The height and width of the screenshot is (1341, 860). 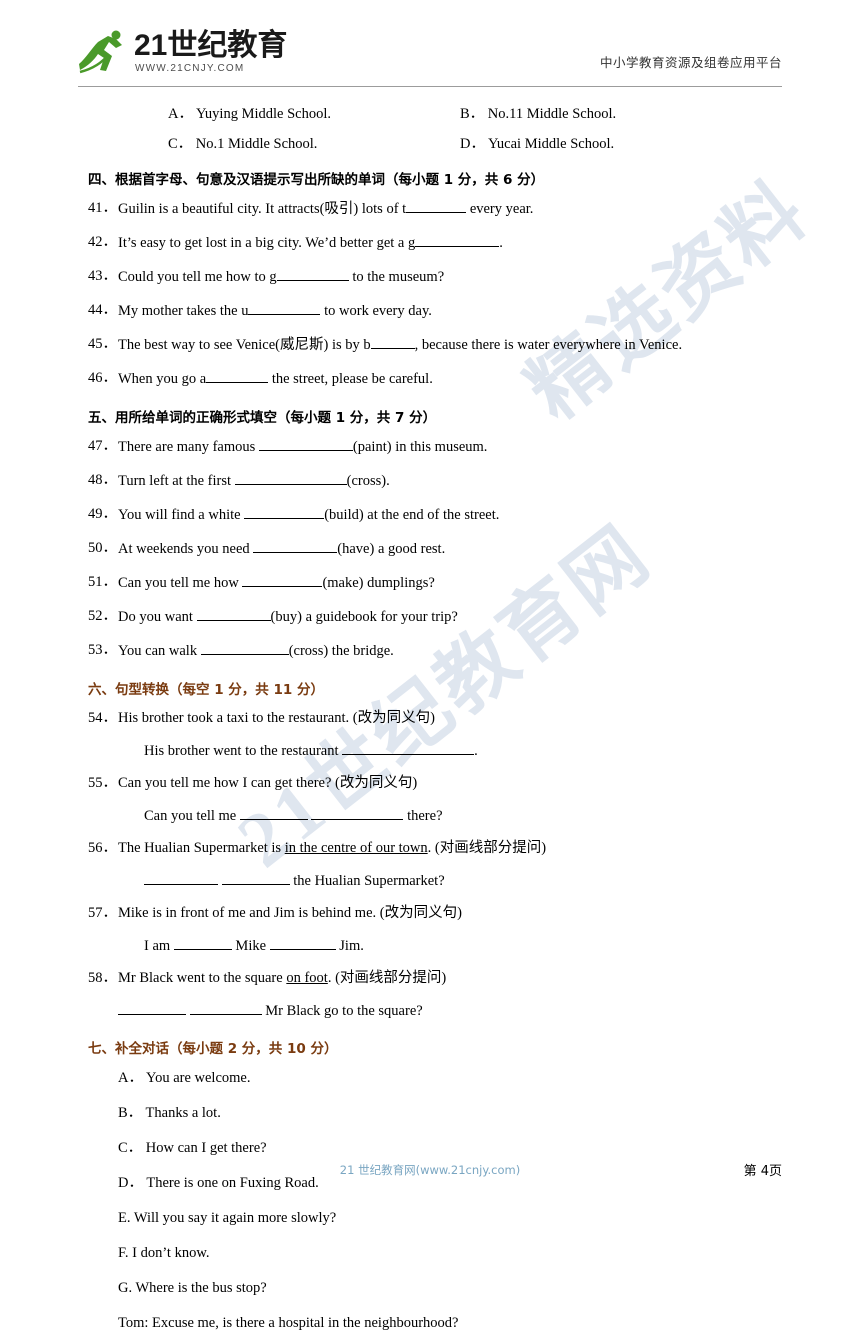 What do you see at coordinates (368, 481) in the screenshot?
I see `question-text-after: (cross).` at bounding box center [368, 481].